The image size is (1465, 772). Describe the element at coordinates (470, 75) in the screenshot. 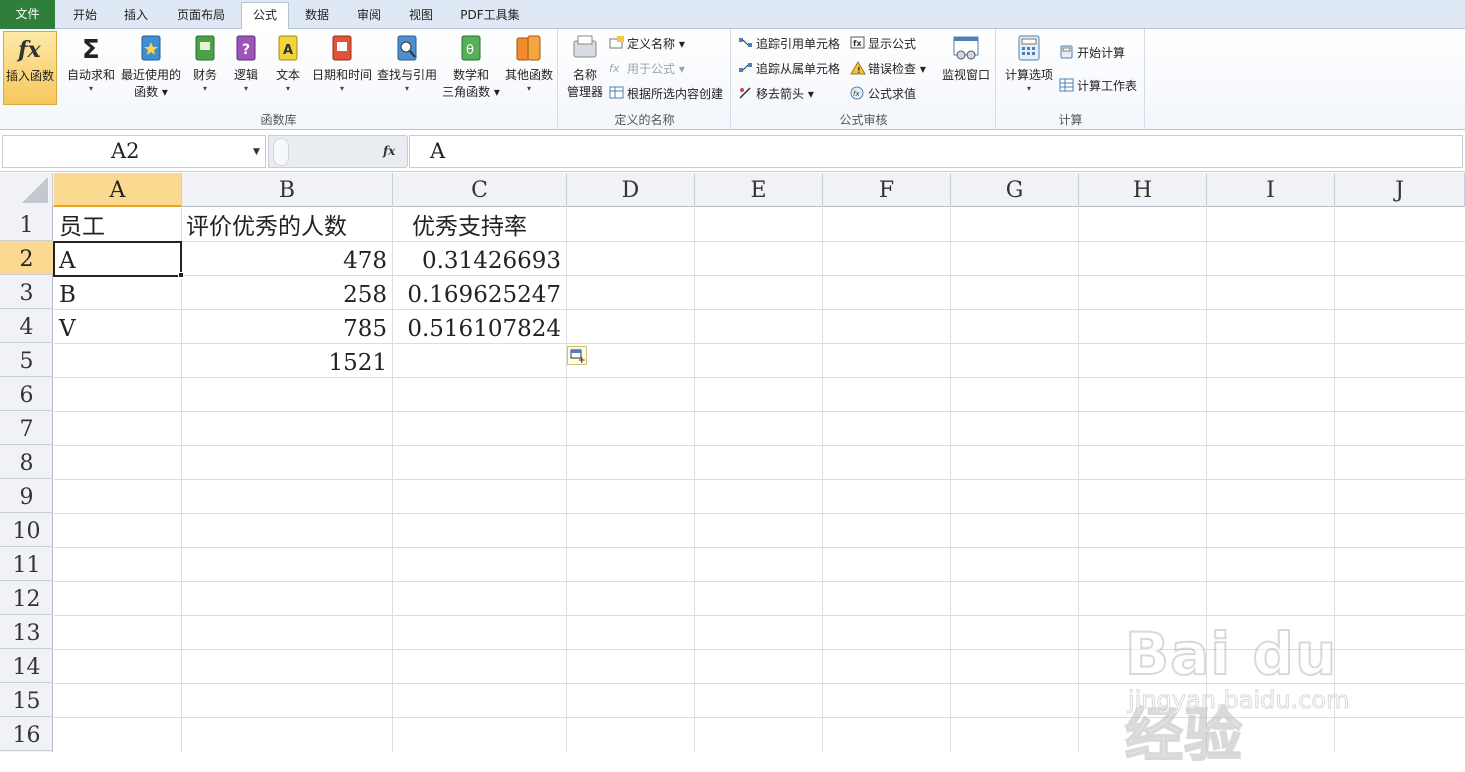

I see `math-trig-label-1: 数学和` at that location.